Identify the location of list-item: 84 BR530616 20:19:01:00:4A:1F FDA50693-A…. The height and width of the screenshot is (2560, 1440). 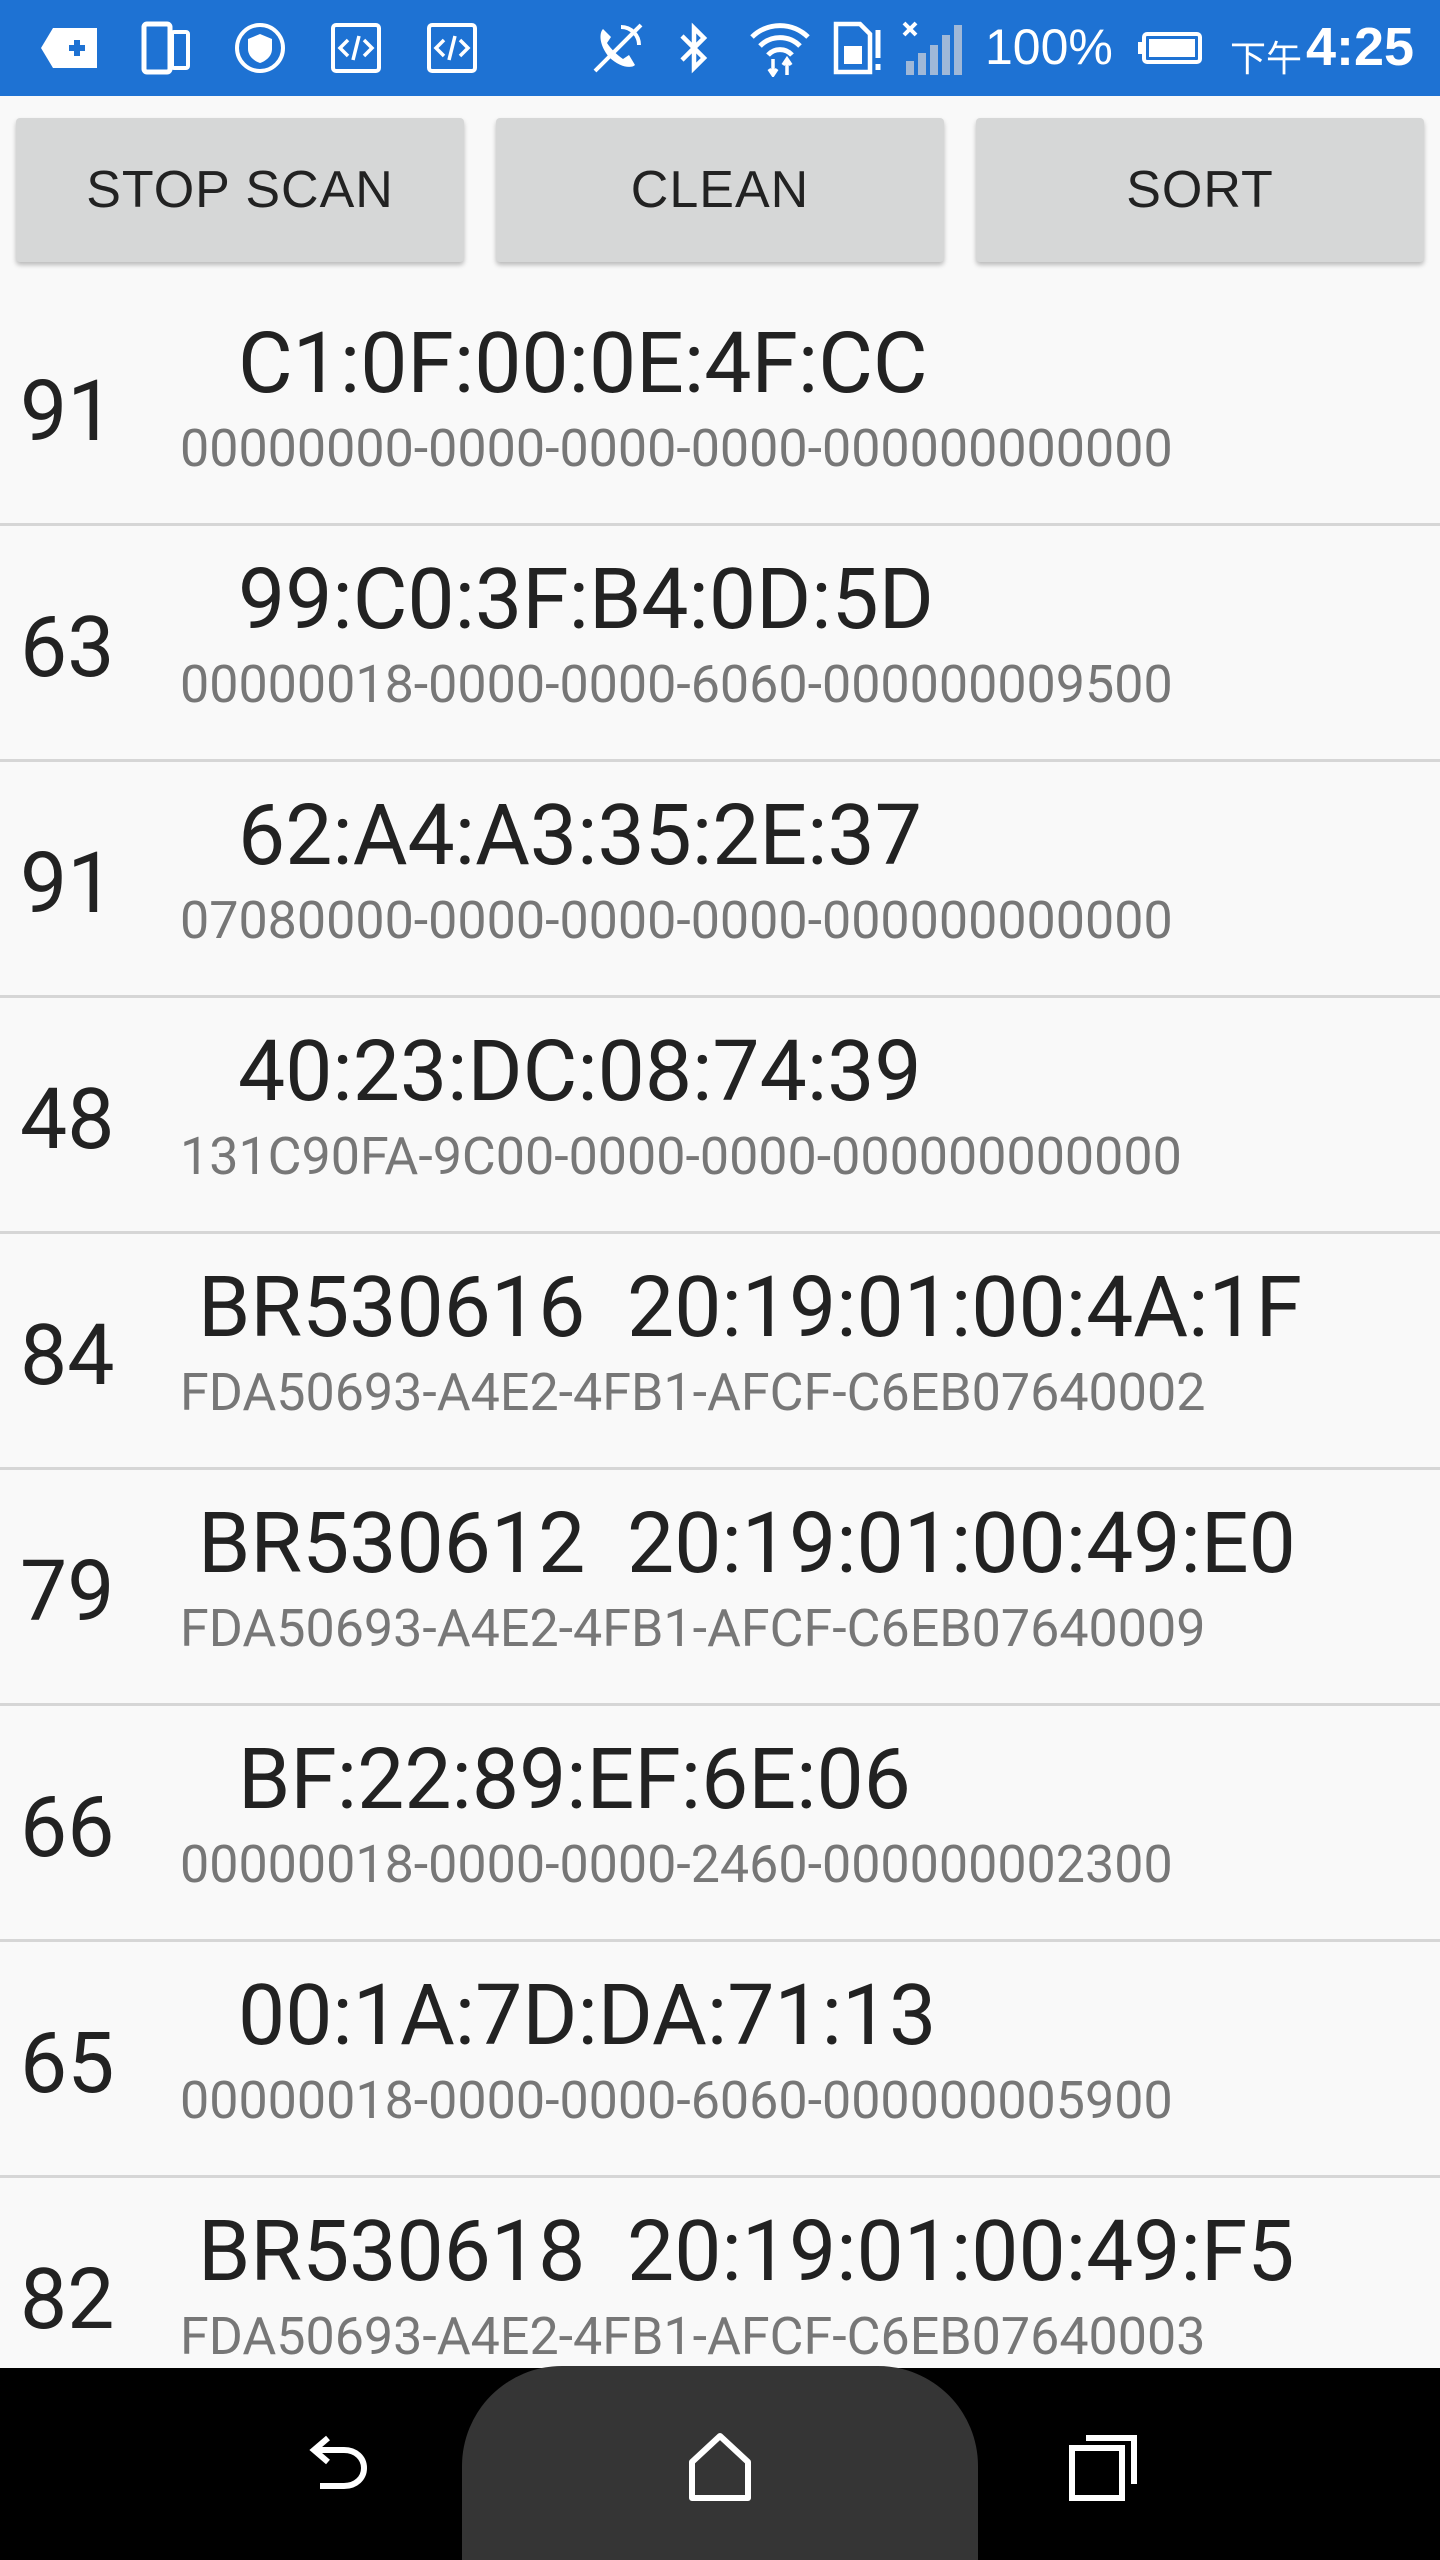
(720, 1352).